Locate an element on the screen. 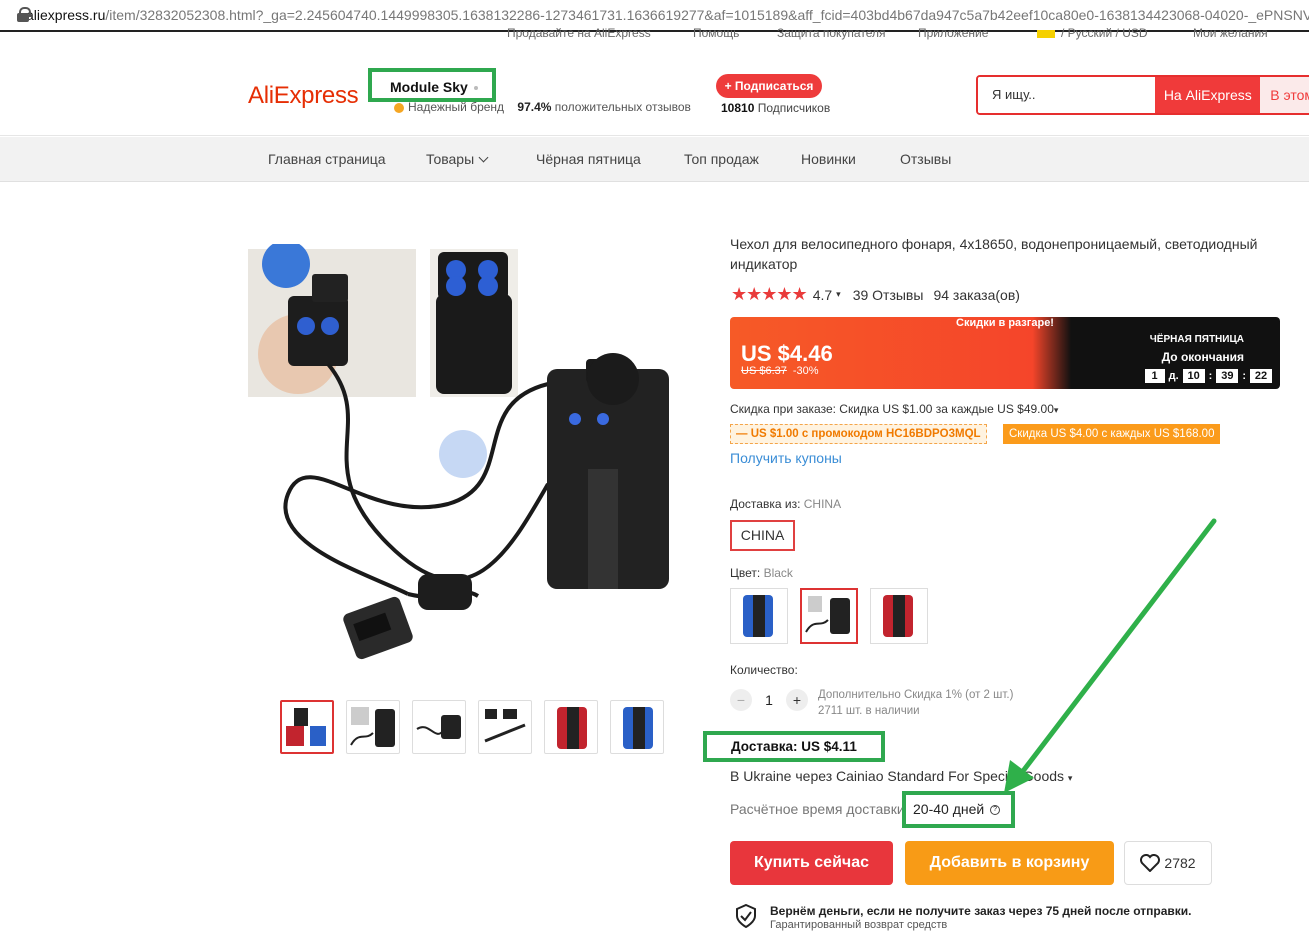 This screenshot has height=941, width=1309. nav-reviews: Отзывы is located at coordinates (925, 159).